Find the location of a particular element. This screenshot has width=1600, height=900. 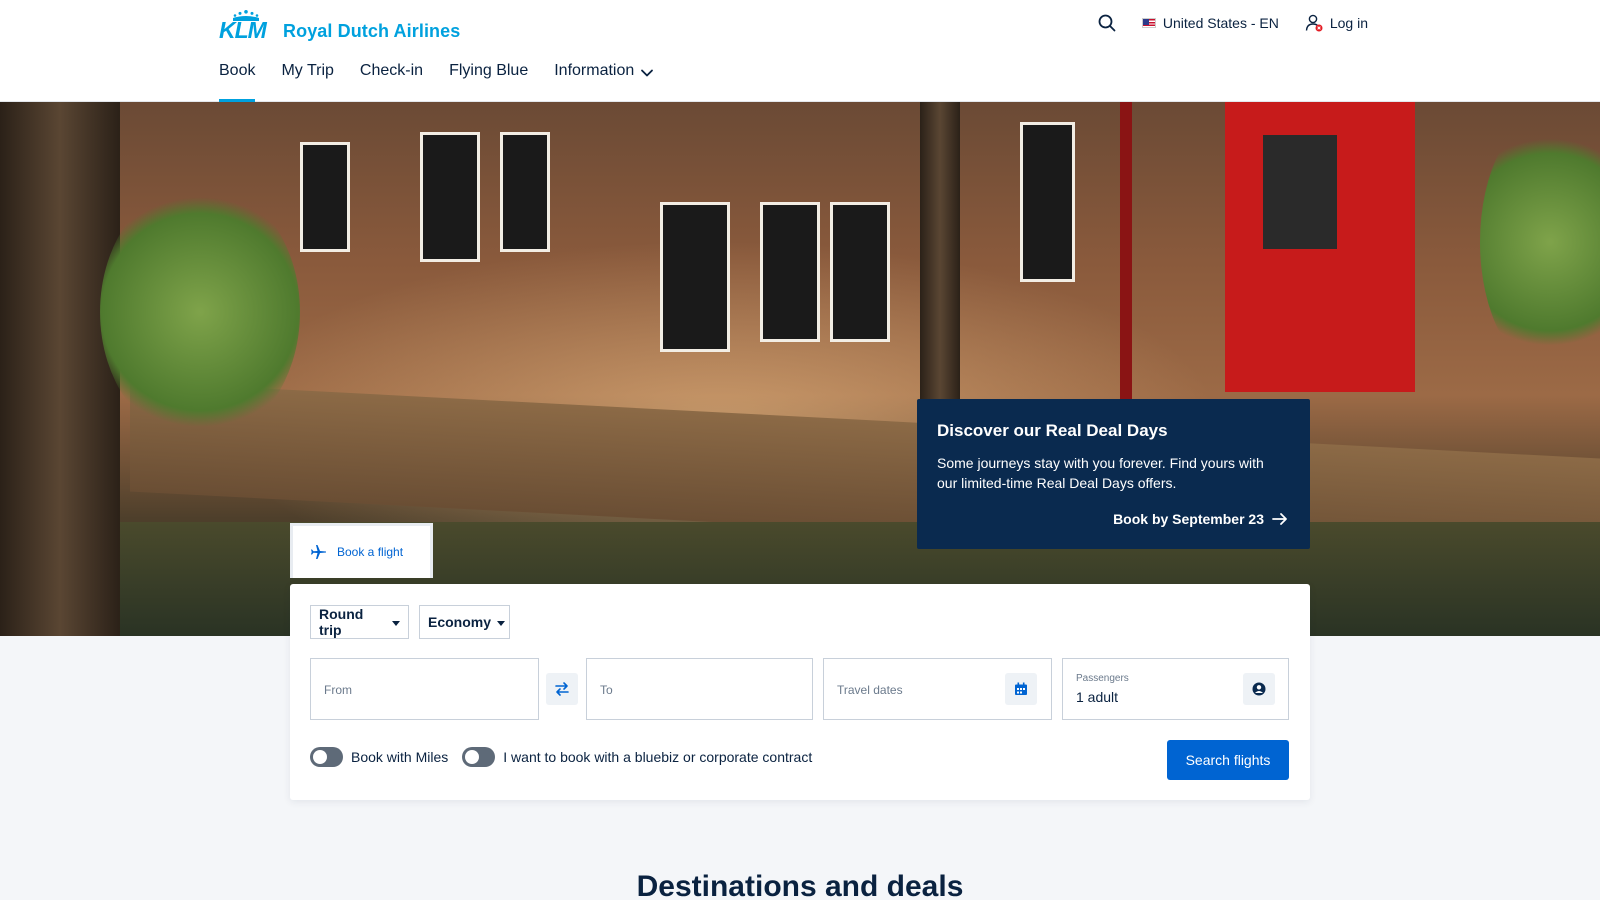

login-button: Log in is located at coordinates (1336, 23).